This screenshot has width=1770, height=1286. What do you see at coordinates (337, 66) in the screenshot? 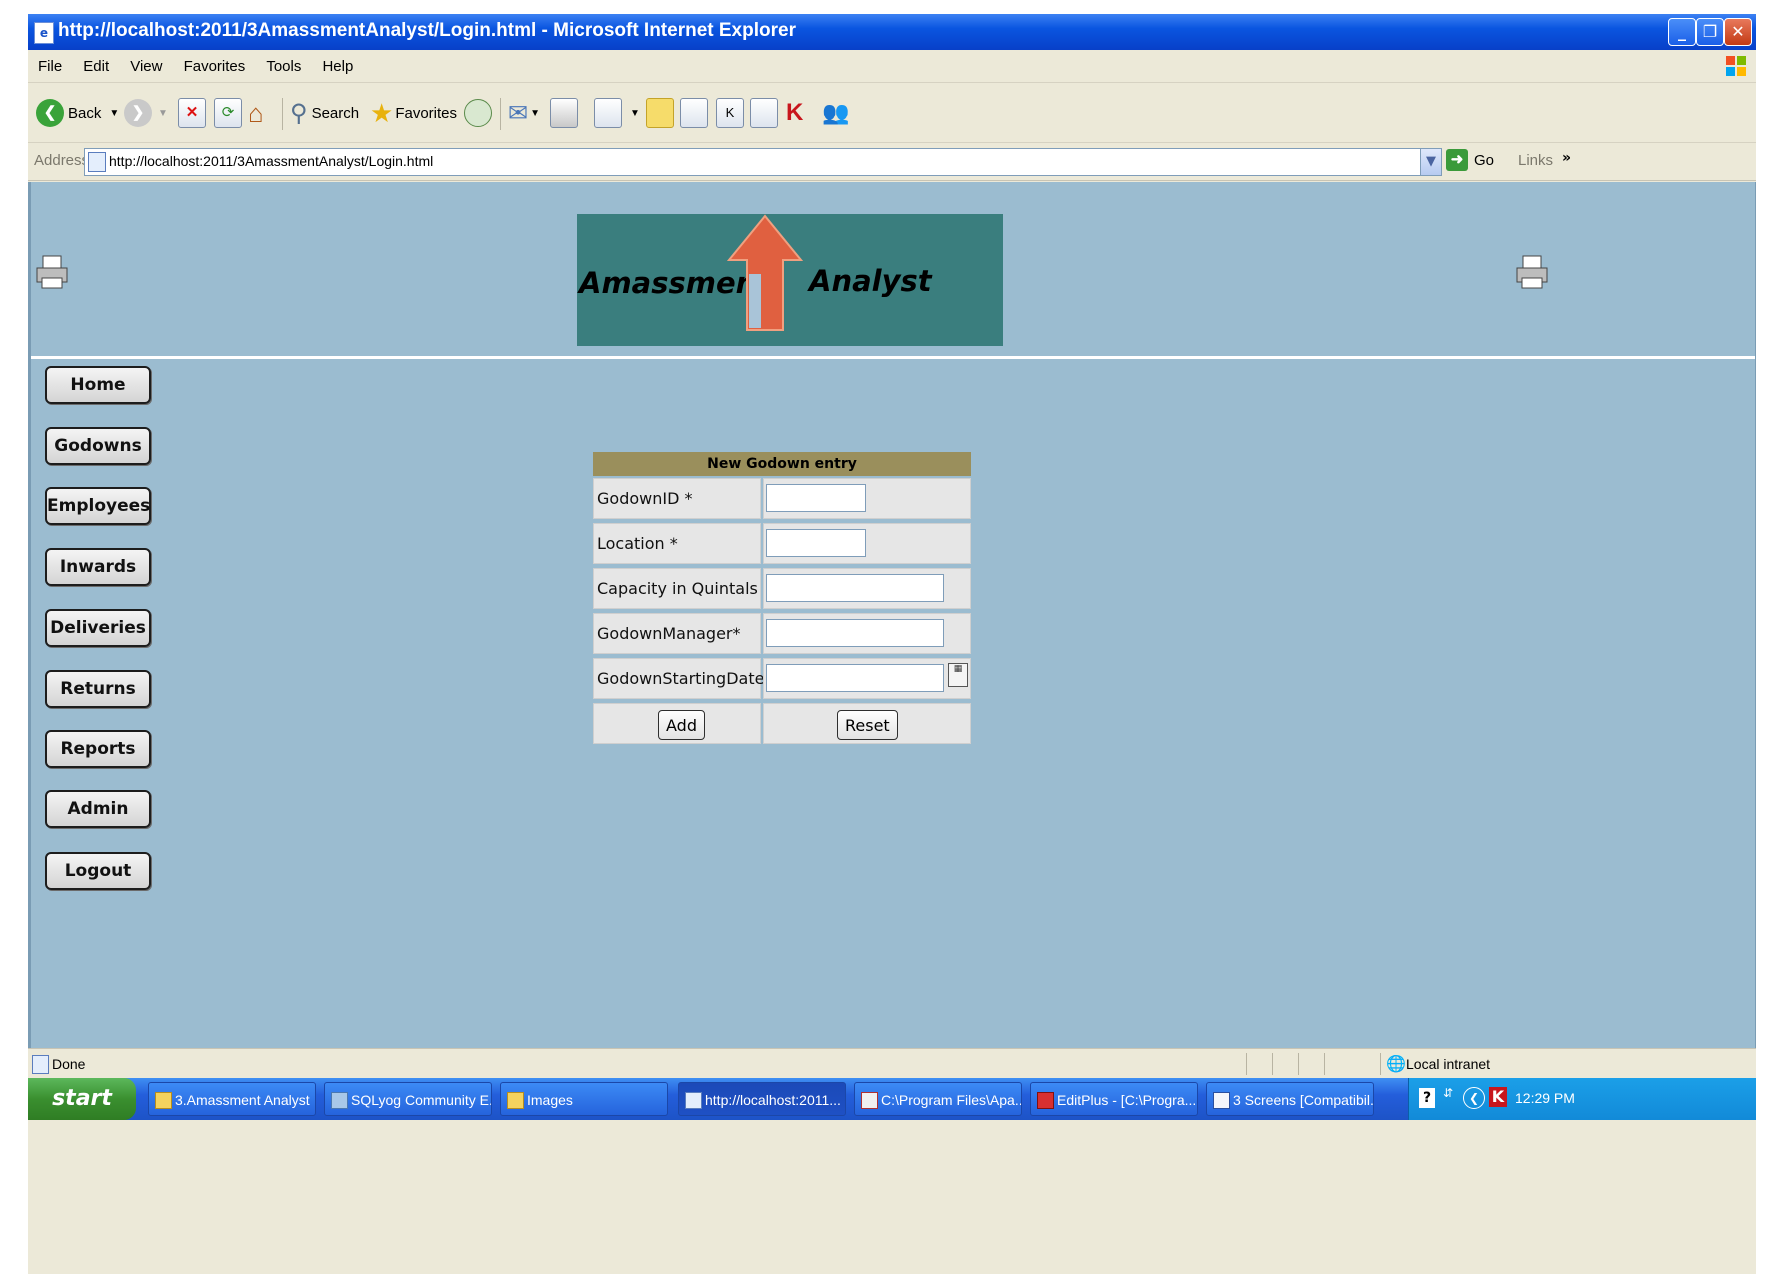
I see `menu-help: Help` at bounding box center [337, 66].